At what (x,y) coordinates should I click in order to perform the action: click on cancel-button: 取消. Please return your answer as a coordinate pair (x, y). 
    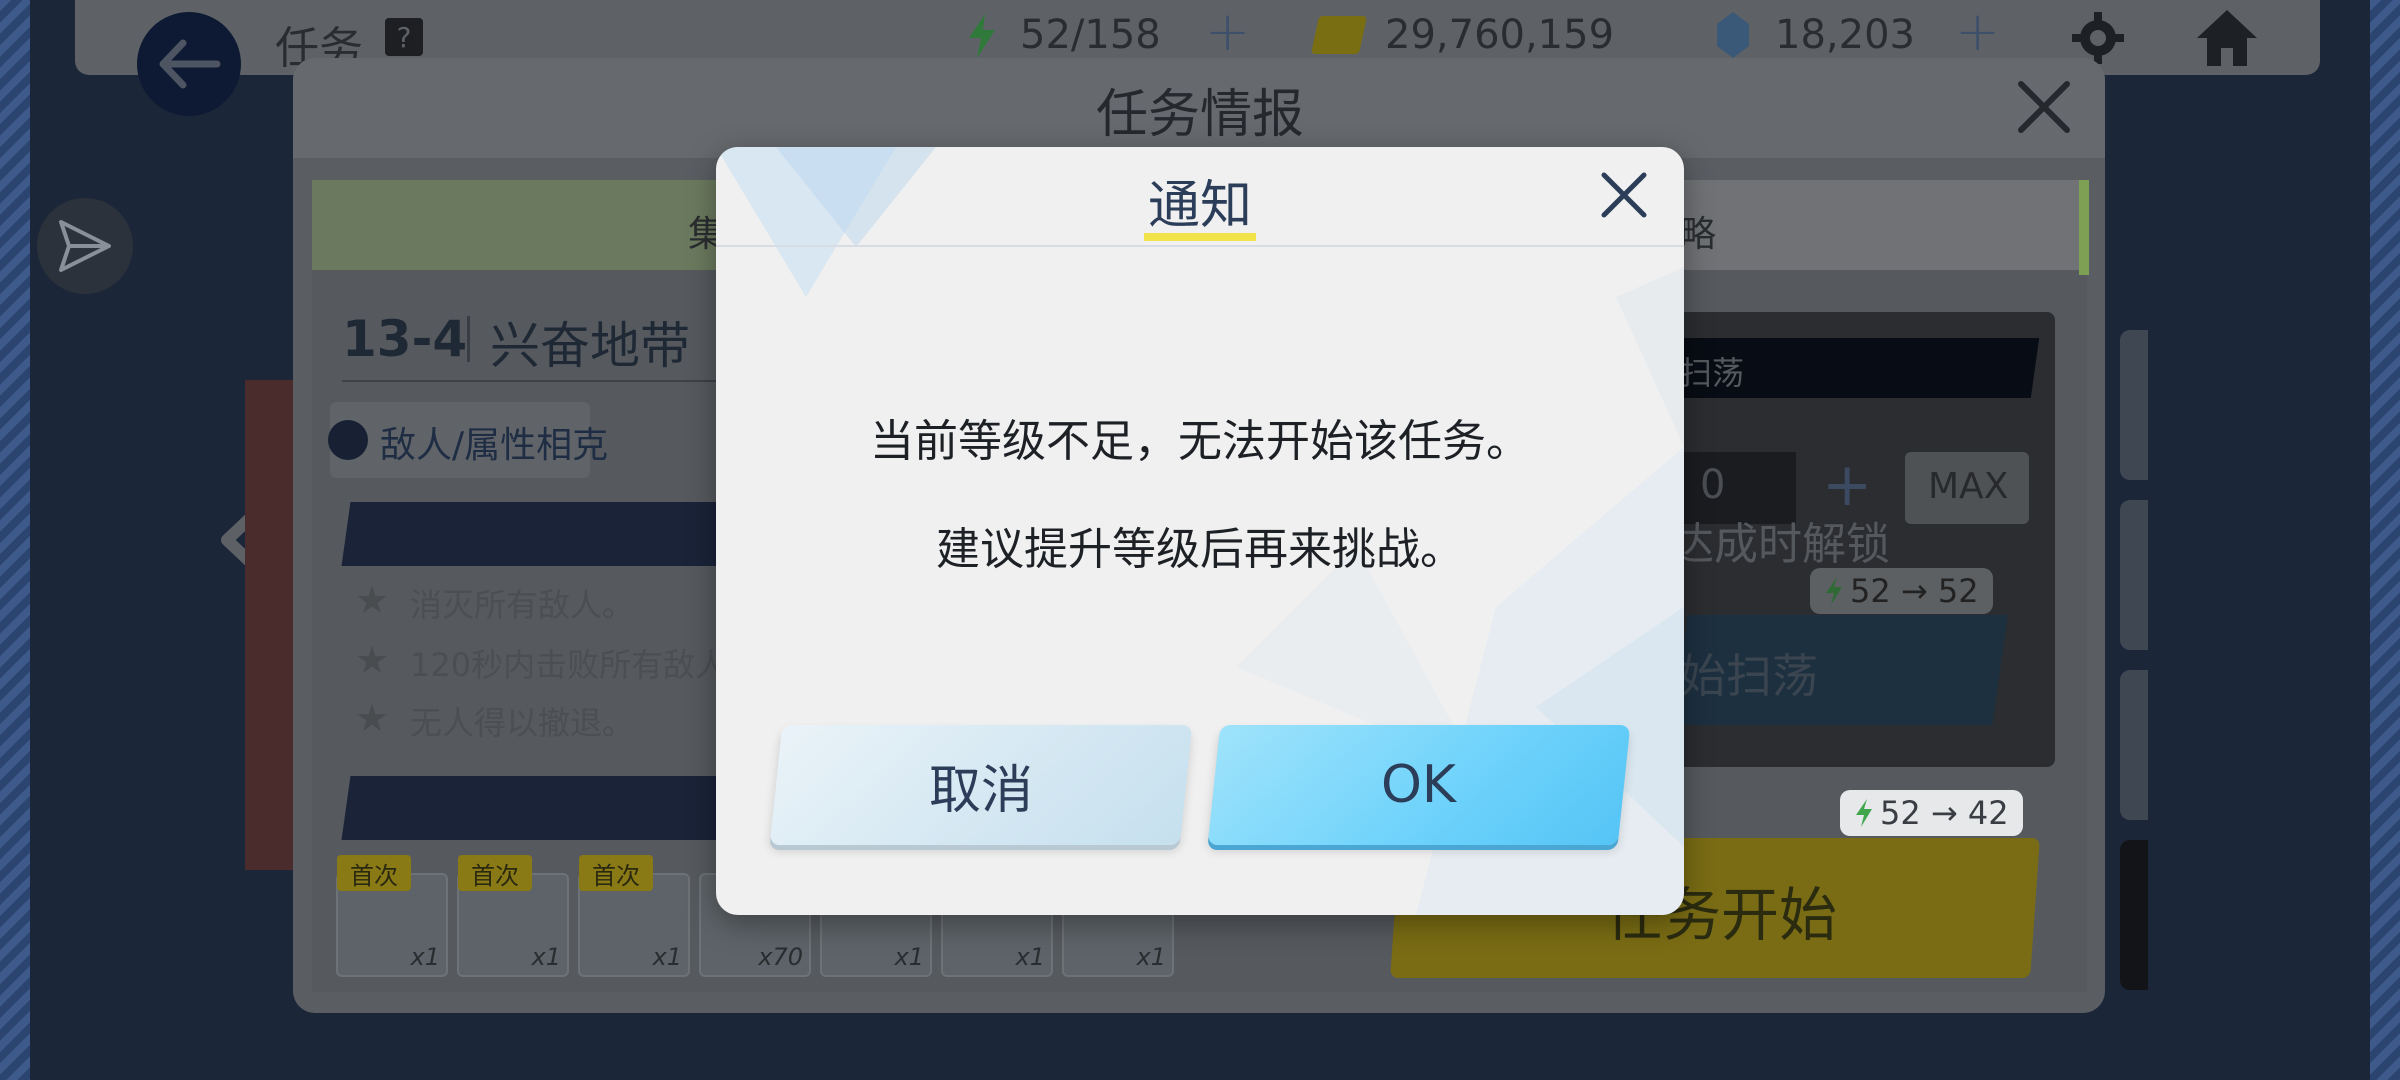
    Looking at the image, I should click on (981, 785).